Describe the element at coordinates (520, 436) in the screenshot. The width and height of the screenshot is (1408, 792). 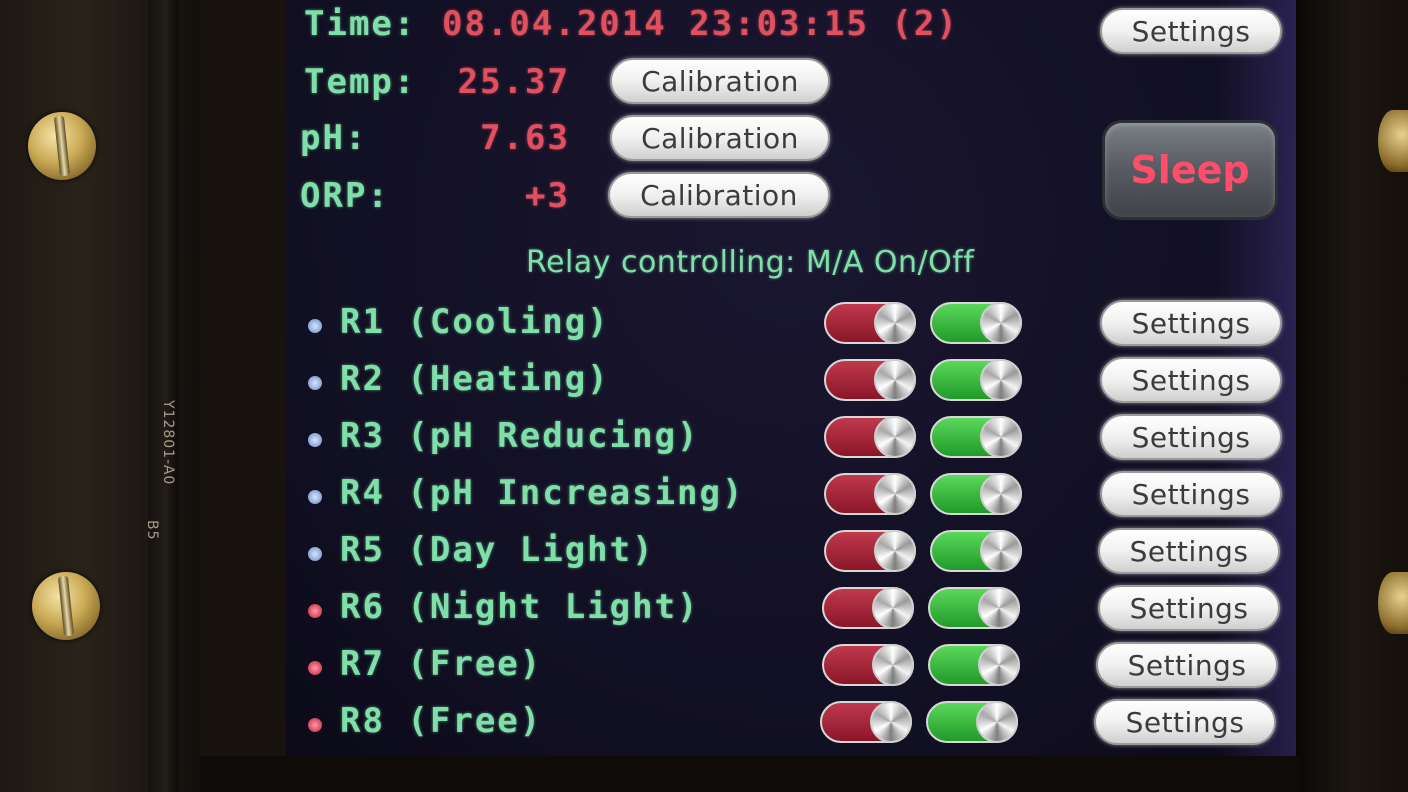
I see `relay-label: R3 (pH Reducing)` at that location.